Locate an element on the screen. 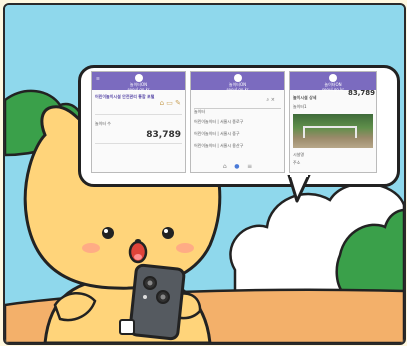 Image resolution: width=407 pixels, height=346 pixels. list-nav-icon: ≡ is located at coordinates (249, 166).